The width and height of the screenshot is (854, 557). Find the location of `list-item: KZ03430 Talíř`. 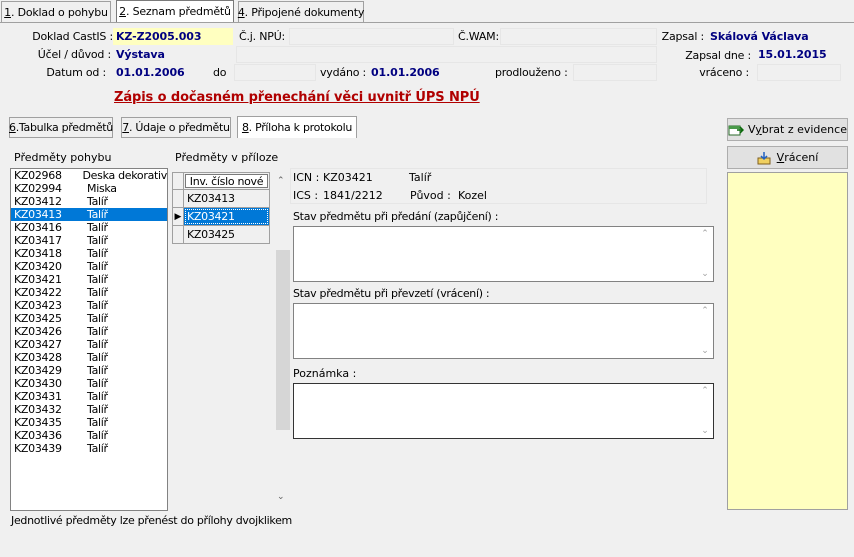

list-item: KZ03430 Talíř is located at coordinates (89, 383).